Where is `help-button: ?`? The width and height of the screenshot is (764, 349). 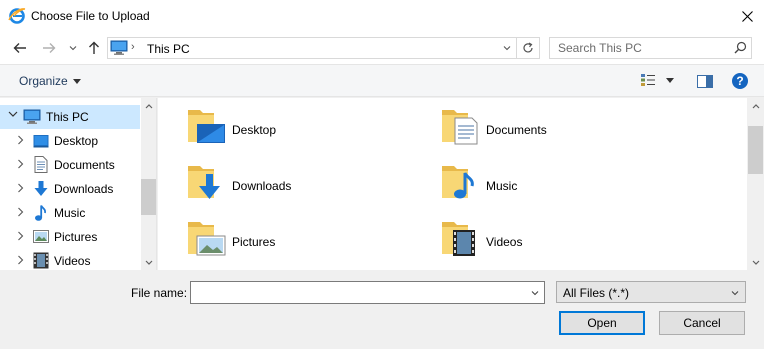 help-button: ? is located at coordinates (740, 81).